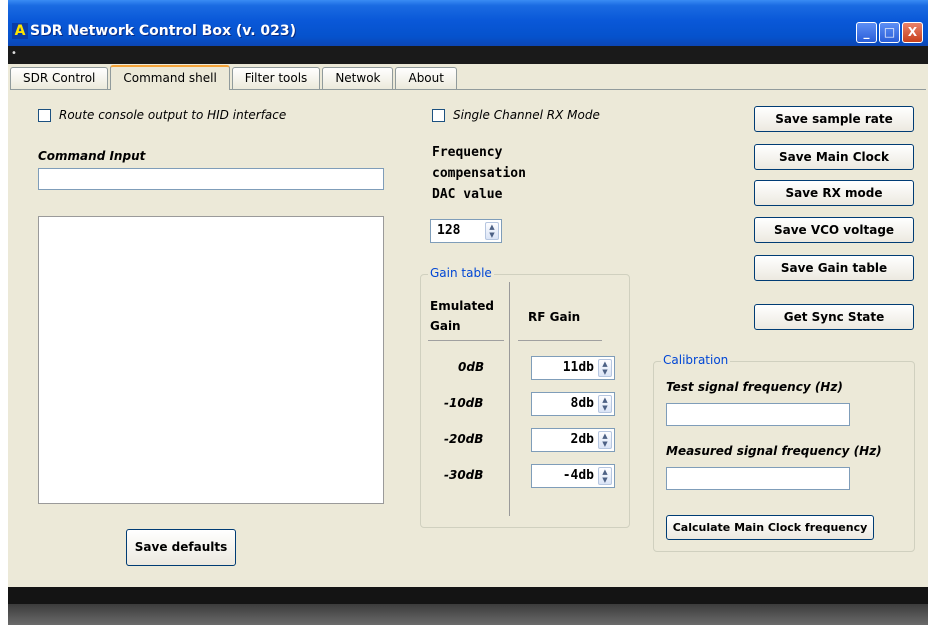 Image resolution: width=928 pixels, height=625 pixels. I want to click on freq-comp-label: Frequency compensation DAC value, so click(479, 173).